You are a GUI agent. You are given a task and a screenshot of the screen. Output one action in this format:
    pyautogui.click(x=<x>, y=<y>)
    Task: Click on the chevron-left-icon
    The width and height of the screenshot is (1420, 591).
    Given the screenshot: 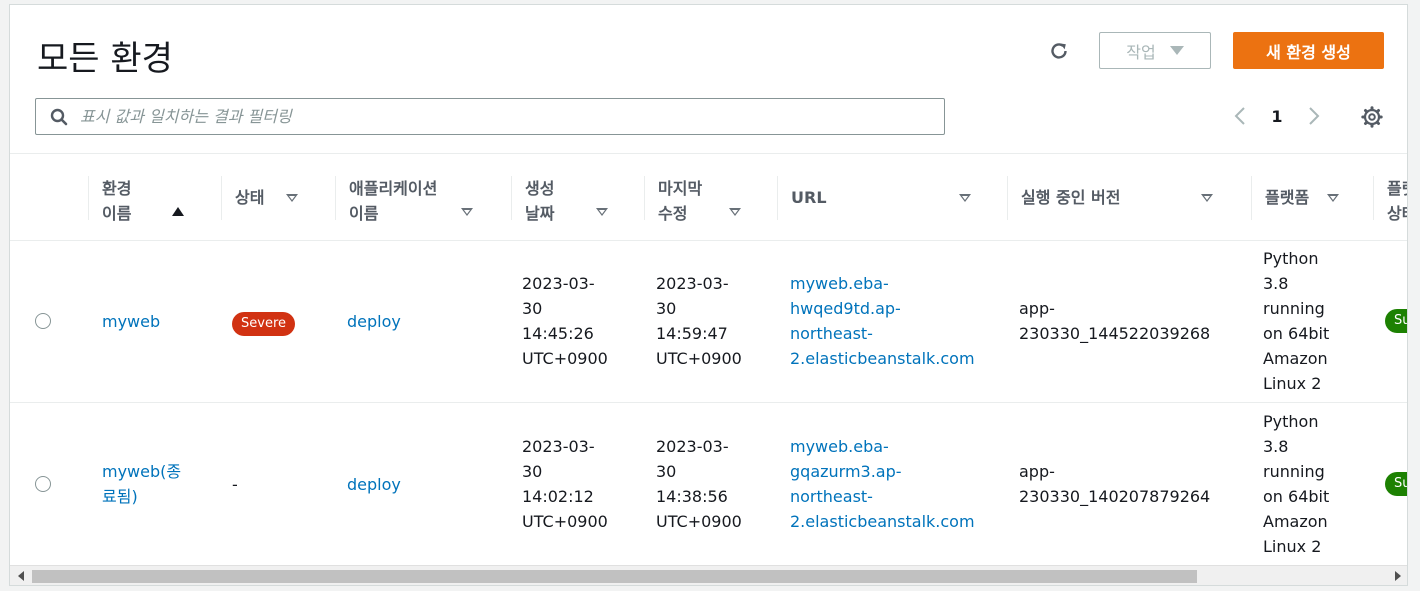 What is the action you would take?
    pyautogui.click(x=1239, y=116)
    